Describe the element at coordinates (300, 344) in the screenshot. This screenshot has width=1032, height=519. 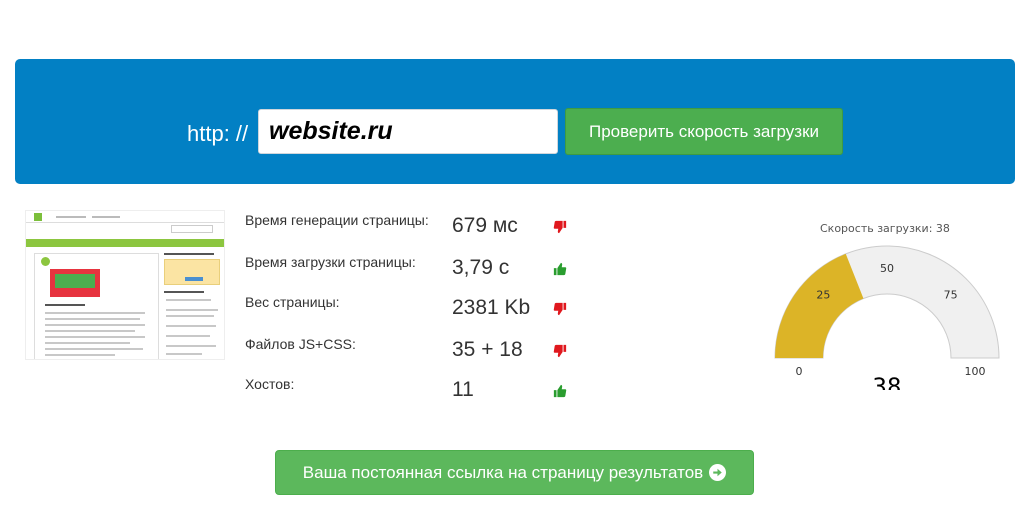
I see `metric-label-js-css-files: Файлов JS+CSS:` at that location.